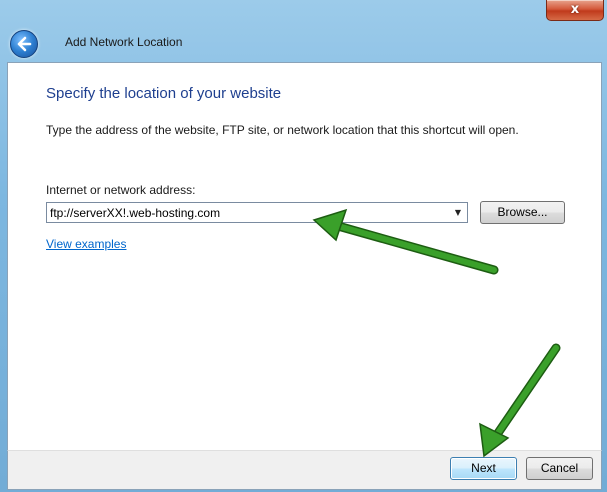  I want to click on address-input, so click(247, 212).